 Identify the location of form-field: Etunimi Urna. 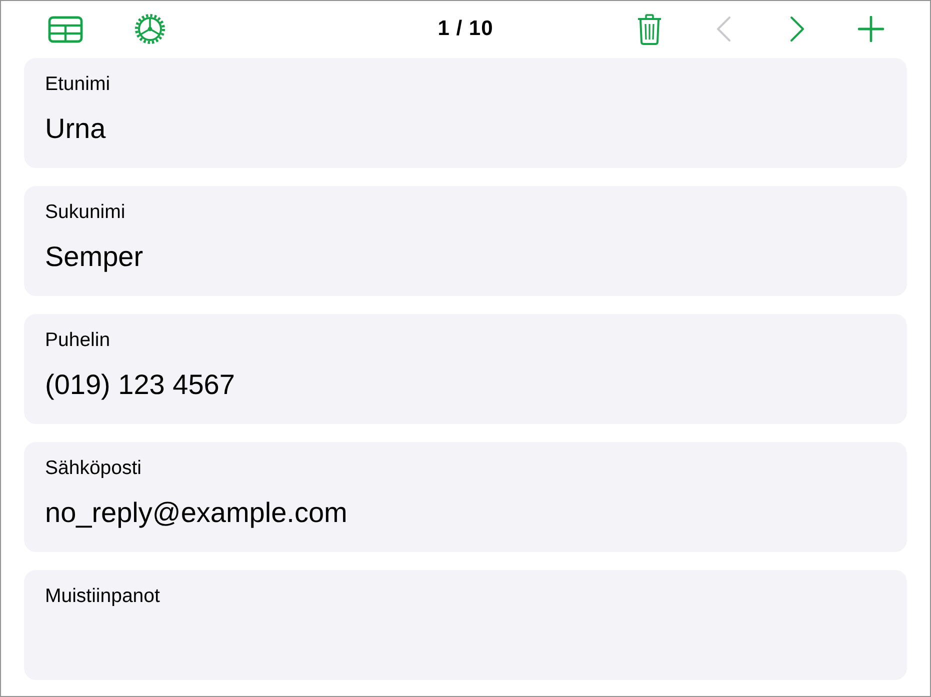
(465, 113).